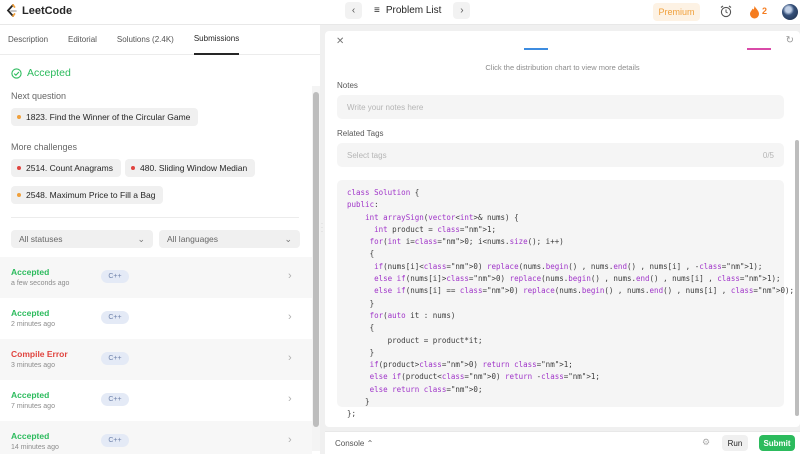 This screenshot has width=800, height=454. Describe the element at coordinates (156, 437) in the screenshot. I see `table-row: Accepted 14 minutes ago C++ ›` at that location.